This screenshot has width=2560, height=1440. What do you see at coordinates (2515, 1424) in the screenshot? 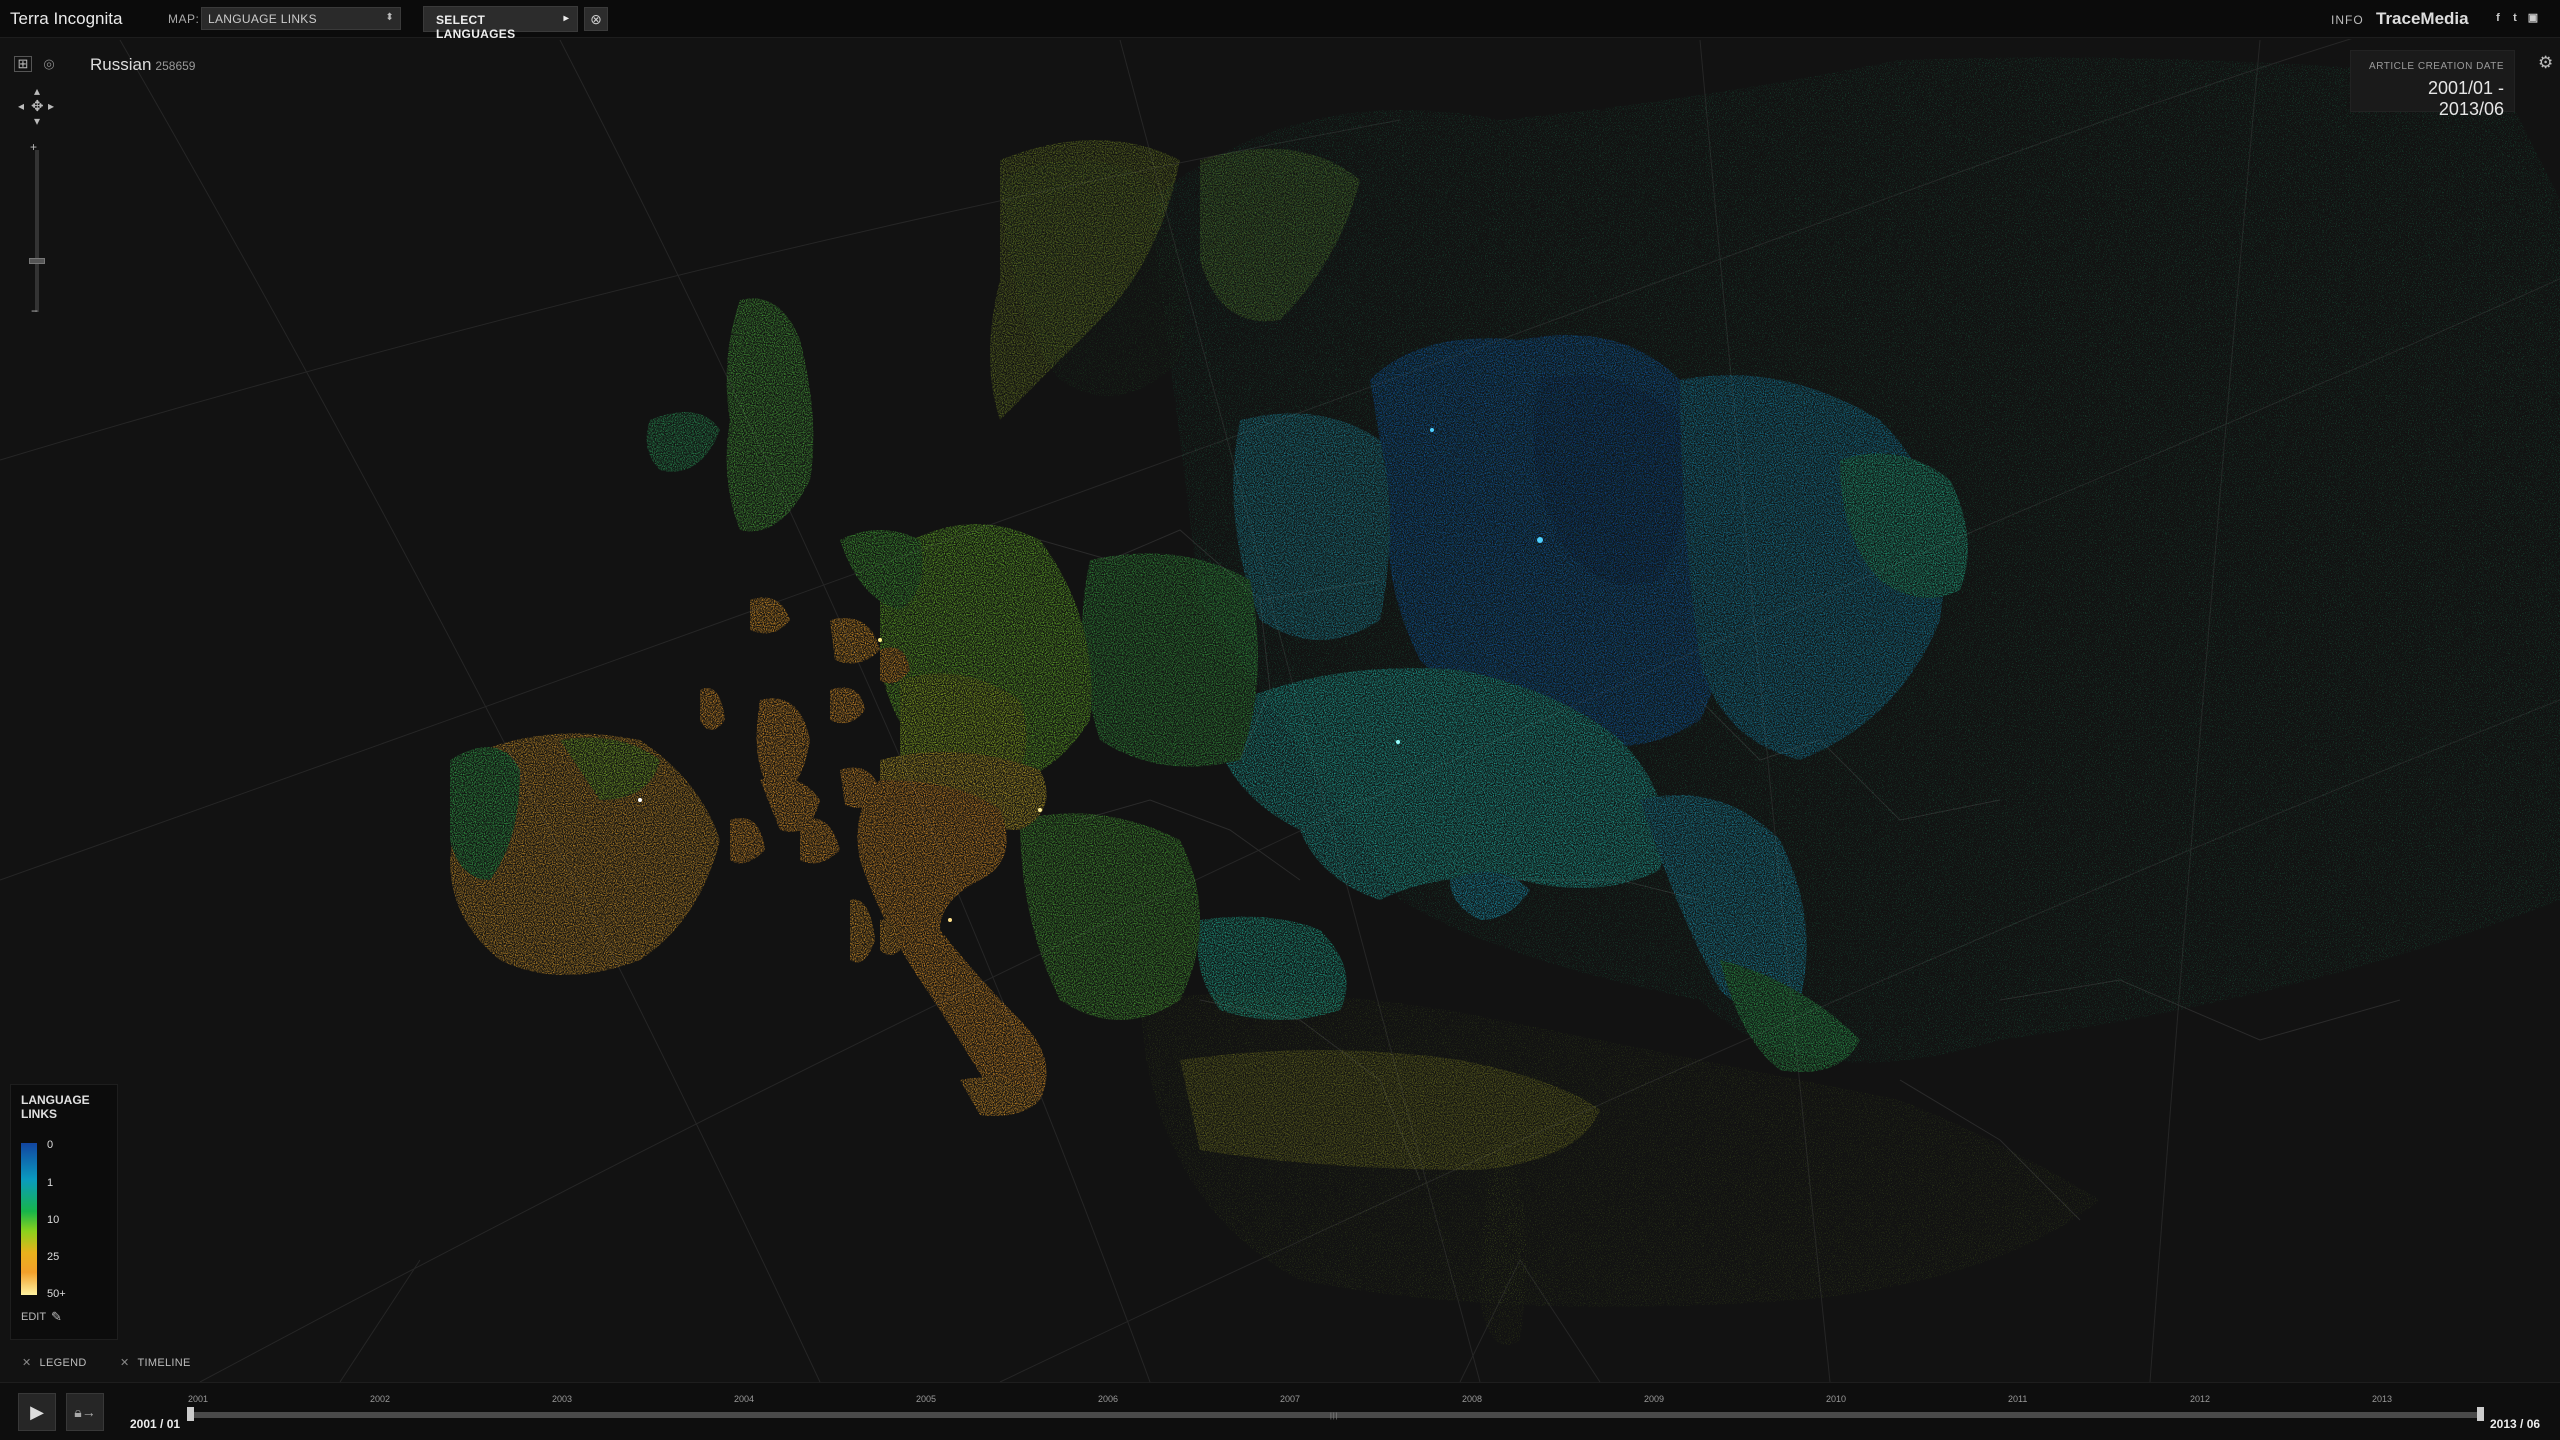
I see `timeline-end-label: 2013 / 06` at bounding box center [2515, 1424].